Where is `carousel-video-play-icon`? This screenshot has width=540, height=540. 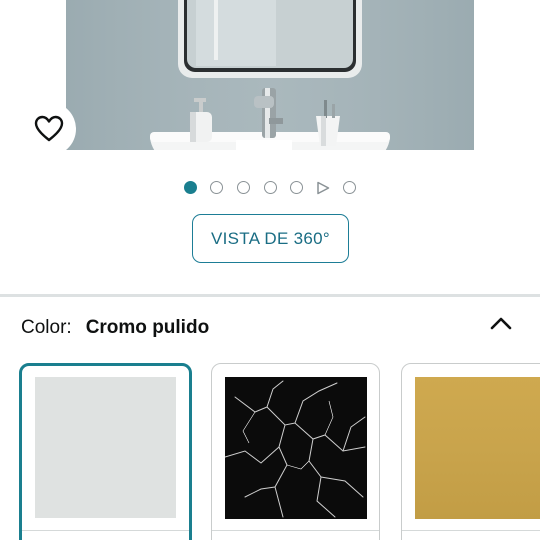
carousel-video-play-icon is located at coordinates (323, 188).